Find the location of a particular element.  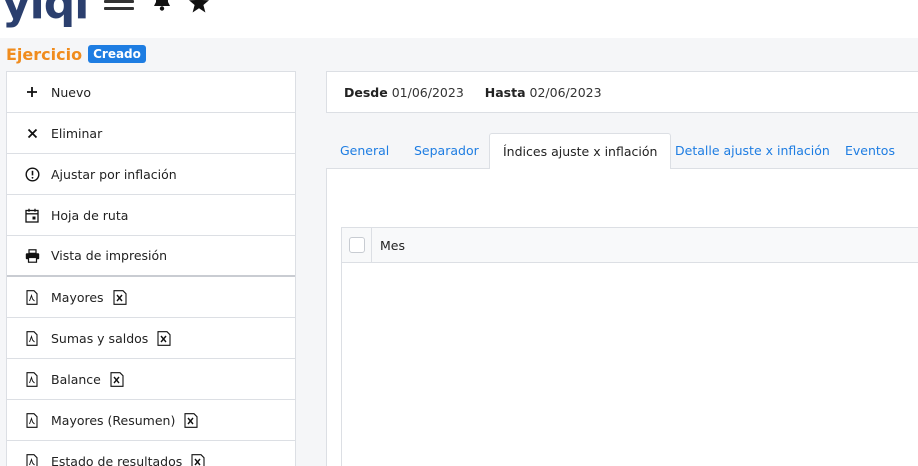

printer-icon is located at coordinates (32, 256).